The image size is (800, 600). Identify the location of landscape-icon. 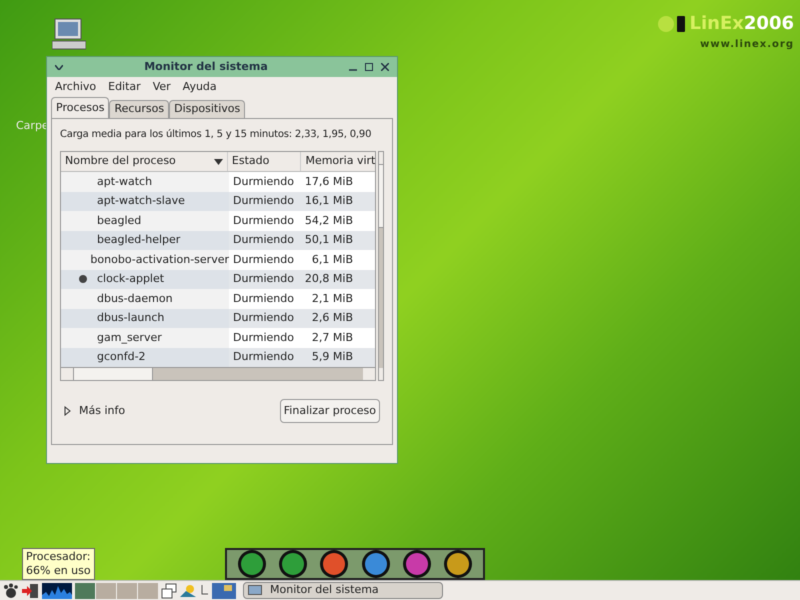
(188, 590).